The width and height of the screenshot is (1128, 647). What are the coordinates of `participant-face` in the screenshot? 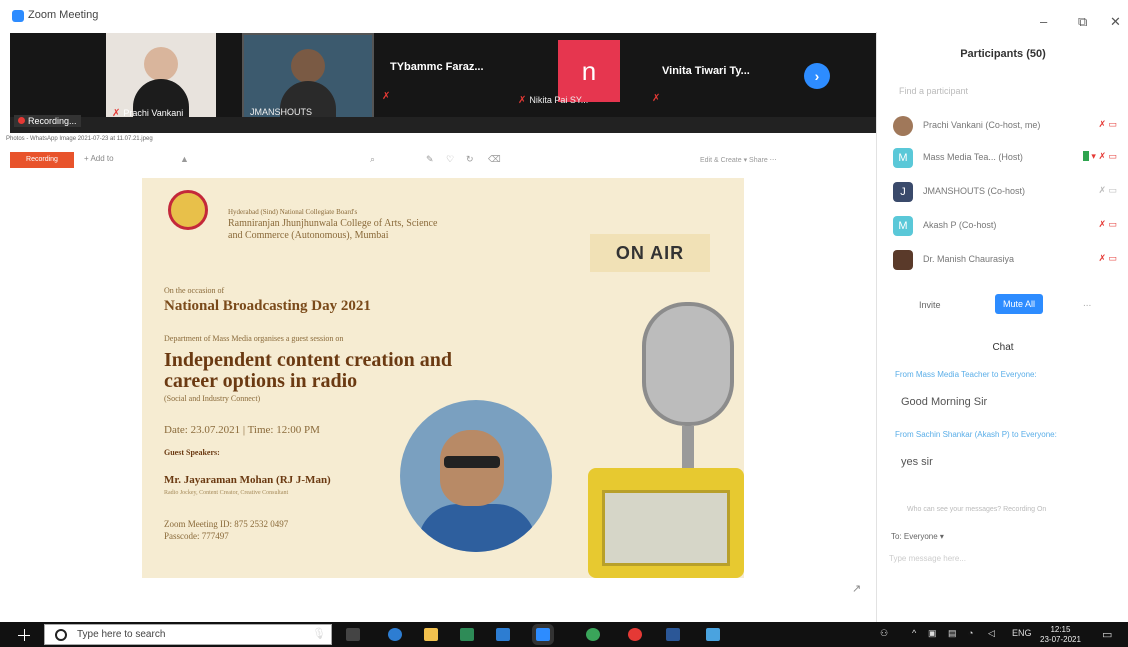 It's located at (161, 64).